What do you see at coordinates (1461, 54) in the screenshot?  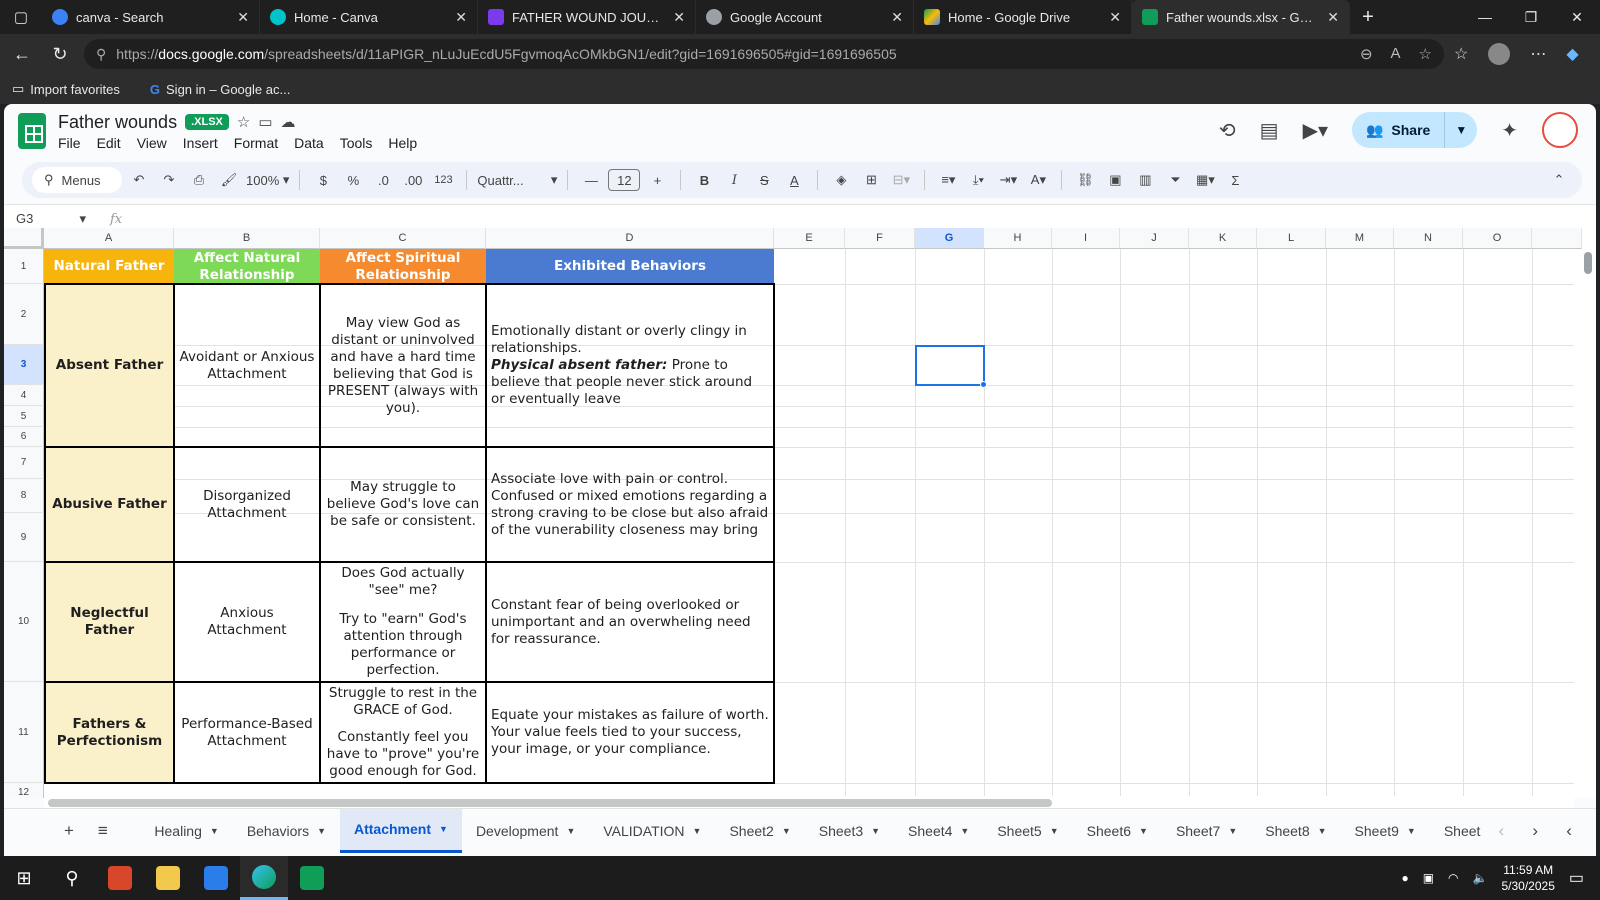 I see `favorites-icon: ☆` at bounding box center [1461, 54].